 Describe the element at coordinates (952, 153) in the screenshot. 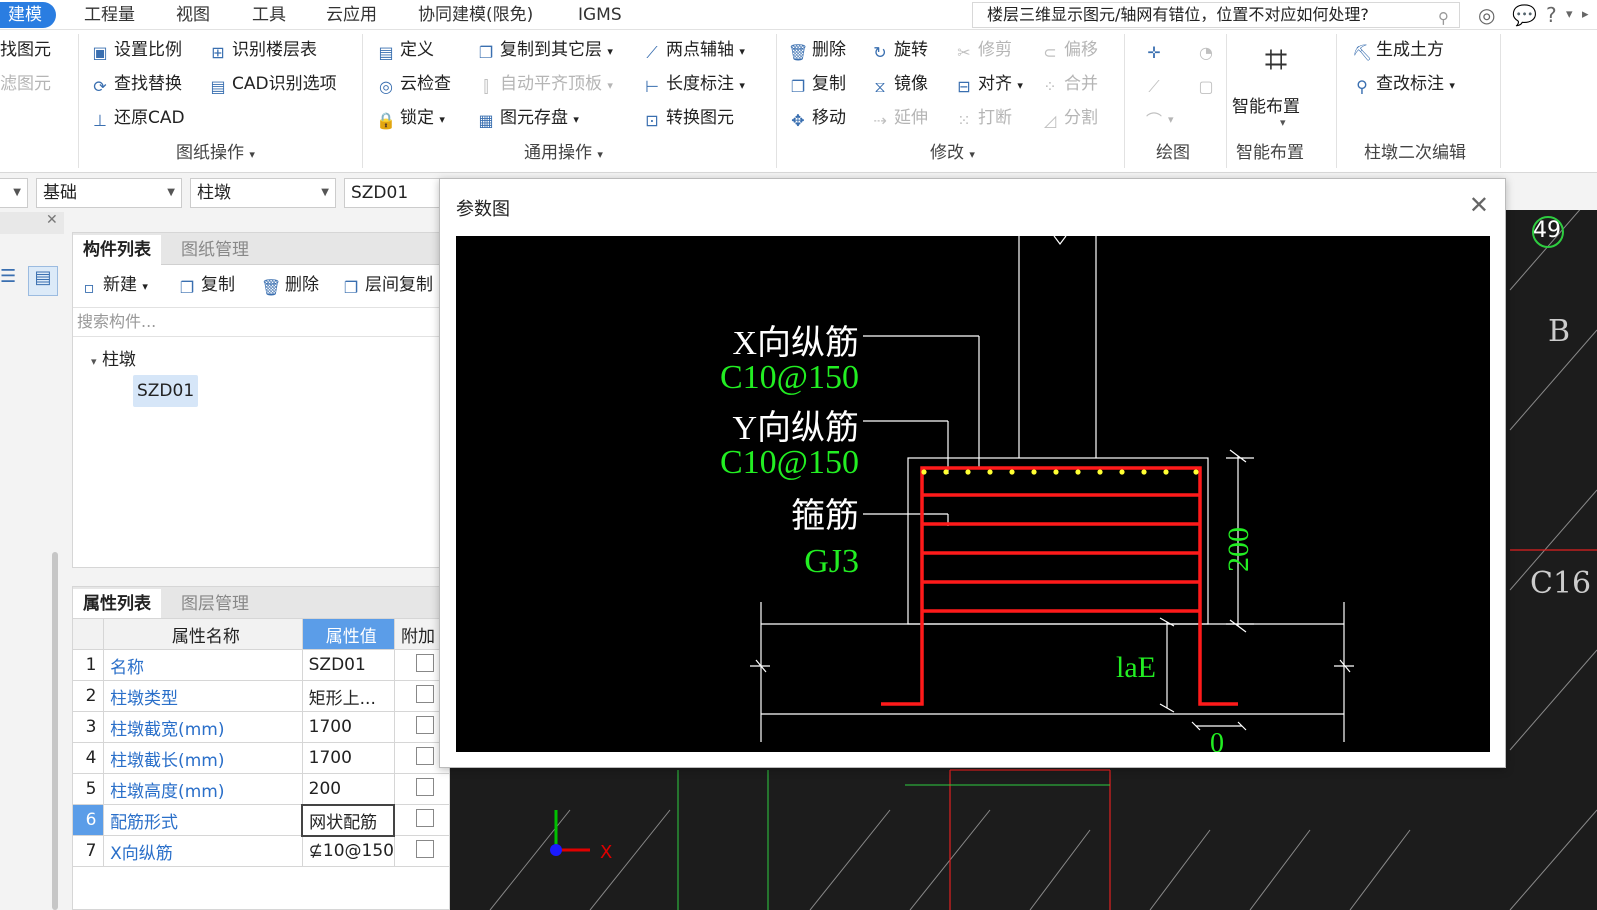

I see `group-label-modify: 修改 ▾` at that location.